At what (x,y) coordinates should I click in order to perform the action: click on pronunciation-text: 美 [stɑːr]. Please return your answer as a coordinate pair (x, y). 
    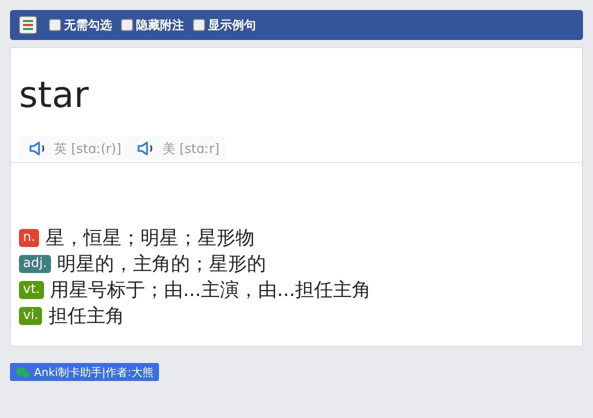
    Looking at the image, I should click on (191, 149).